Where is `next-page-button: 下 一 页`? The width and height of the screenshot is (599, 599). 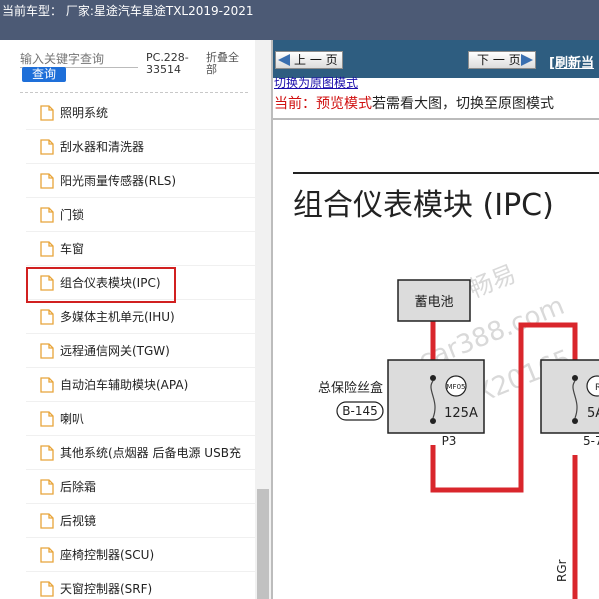 next-page-button: 下 一 页 is located at coordinates (502, 60).